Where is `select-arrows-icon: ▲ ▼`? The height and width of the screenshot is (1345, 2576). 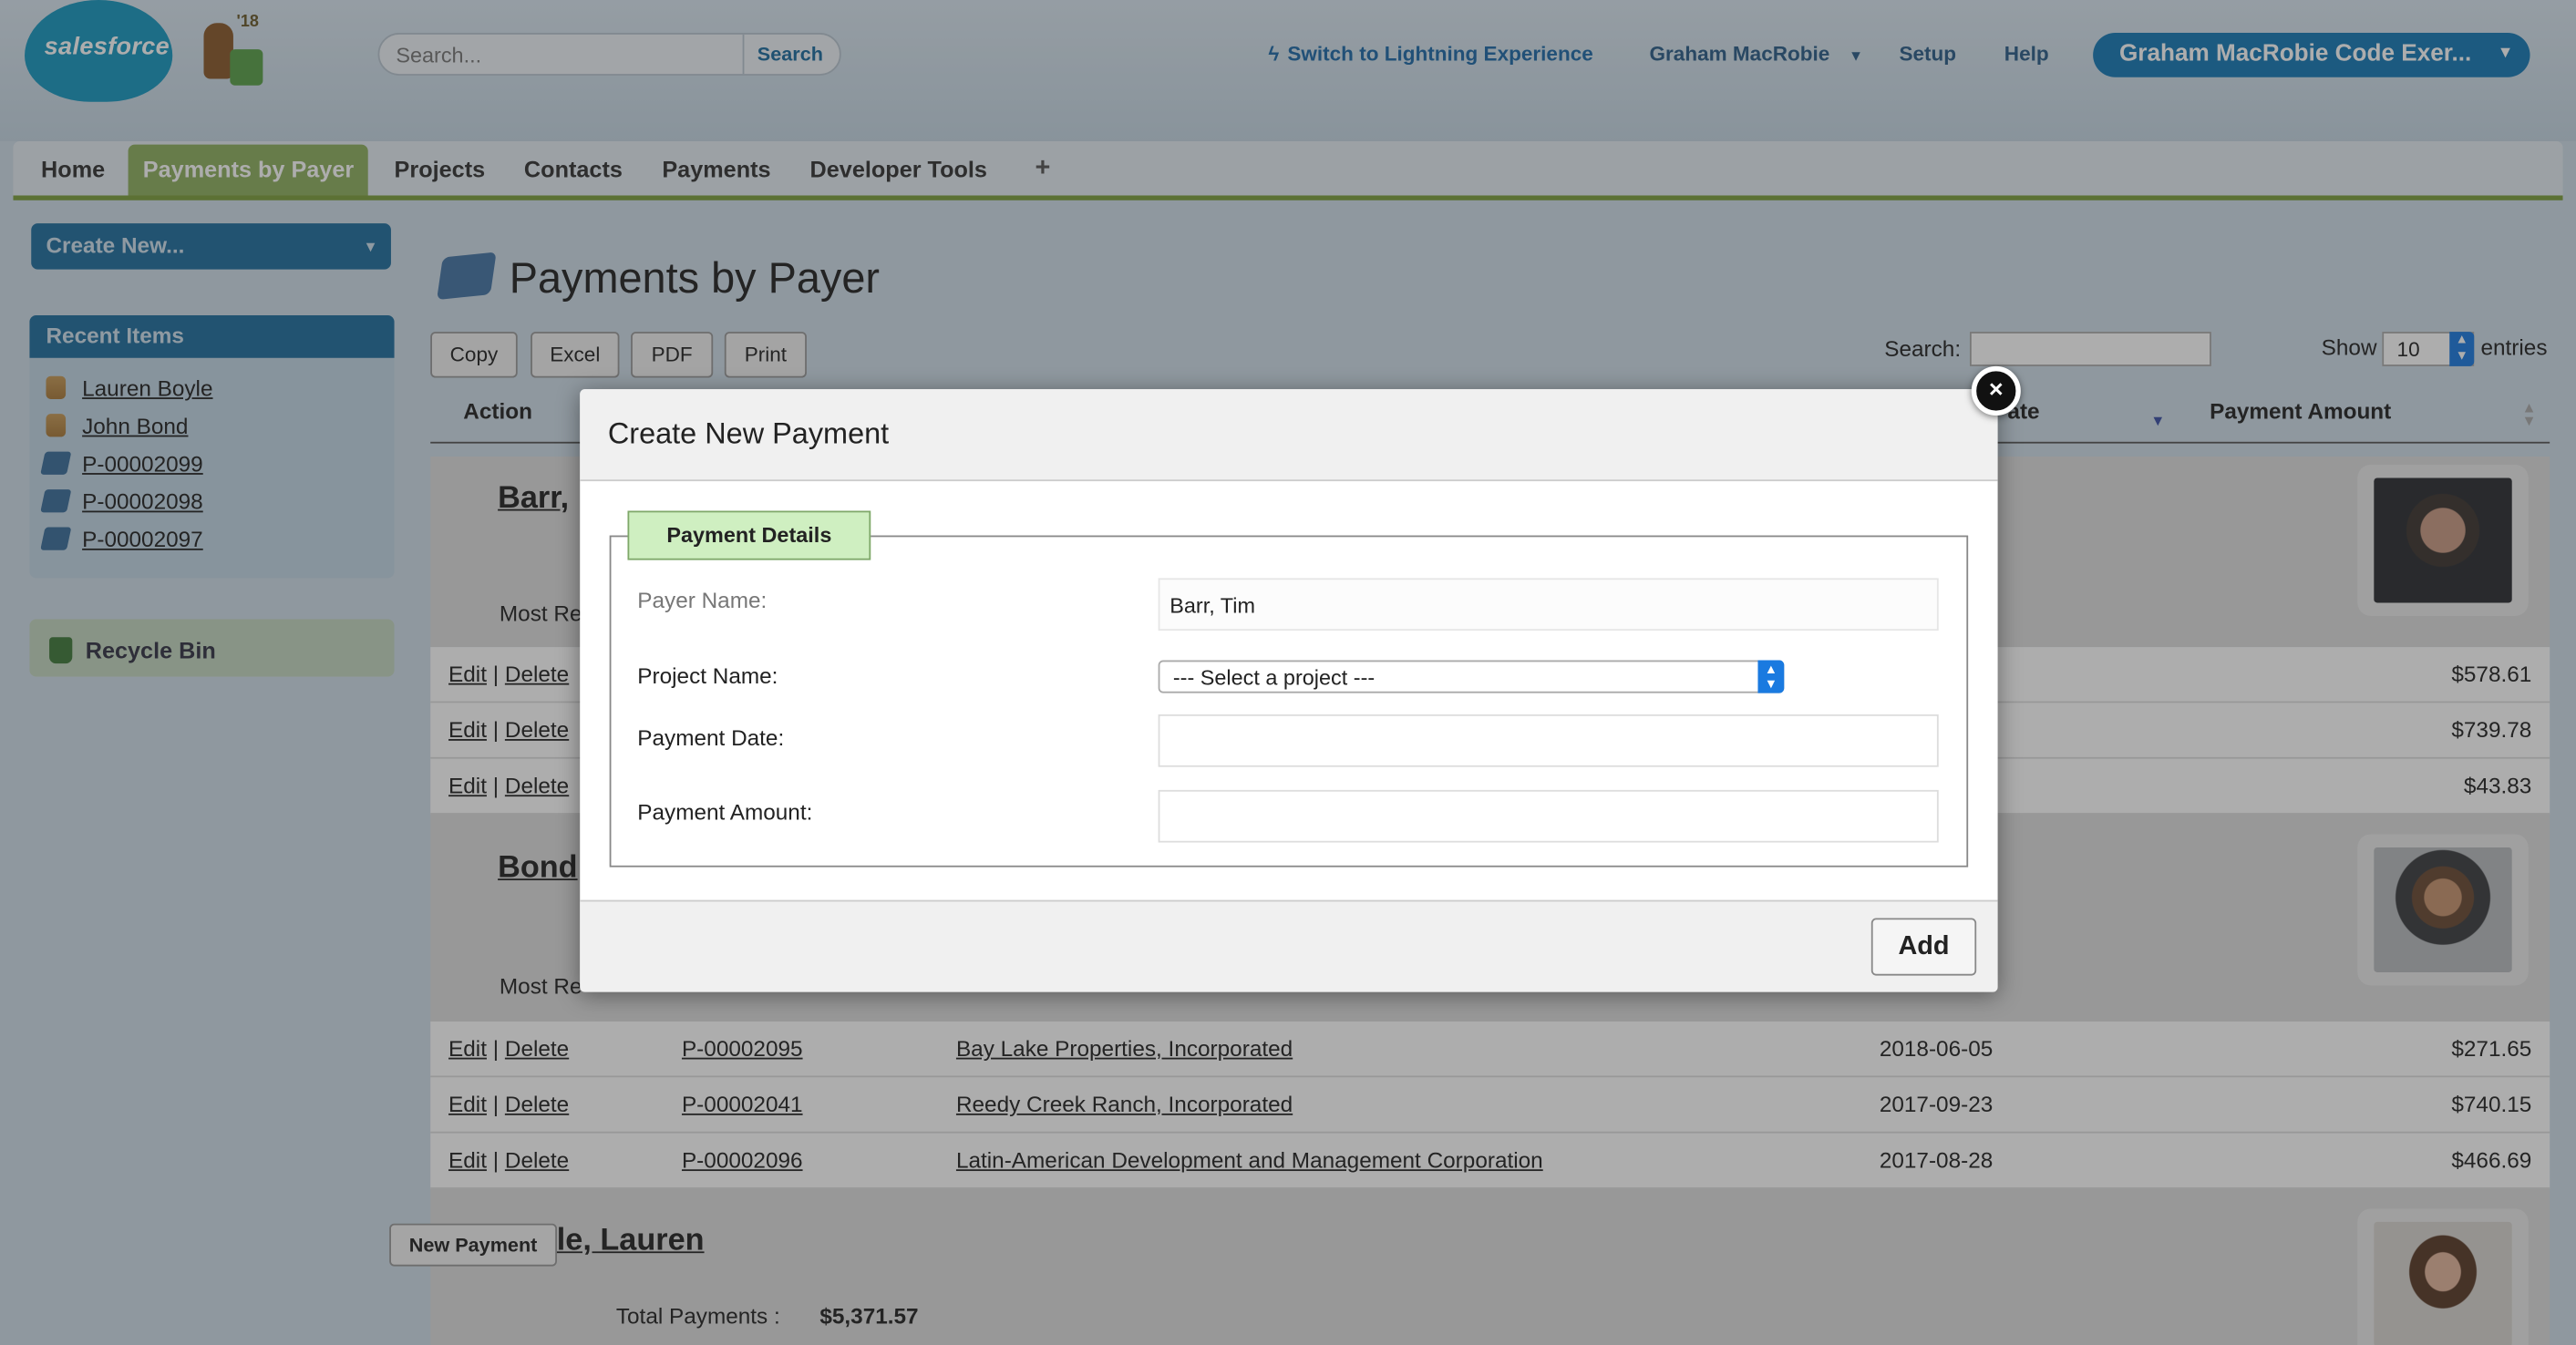 select-arrows-icon: ▲ ▼ is located at coordinates (1771, 676).